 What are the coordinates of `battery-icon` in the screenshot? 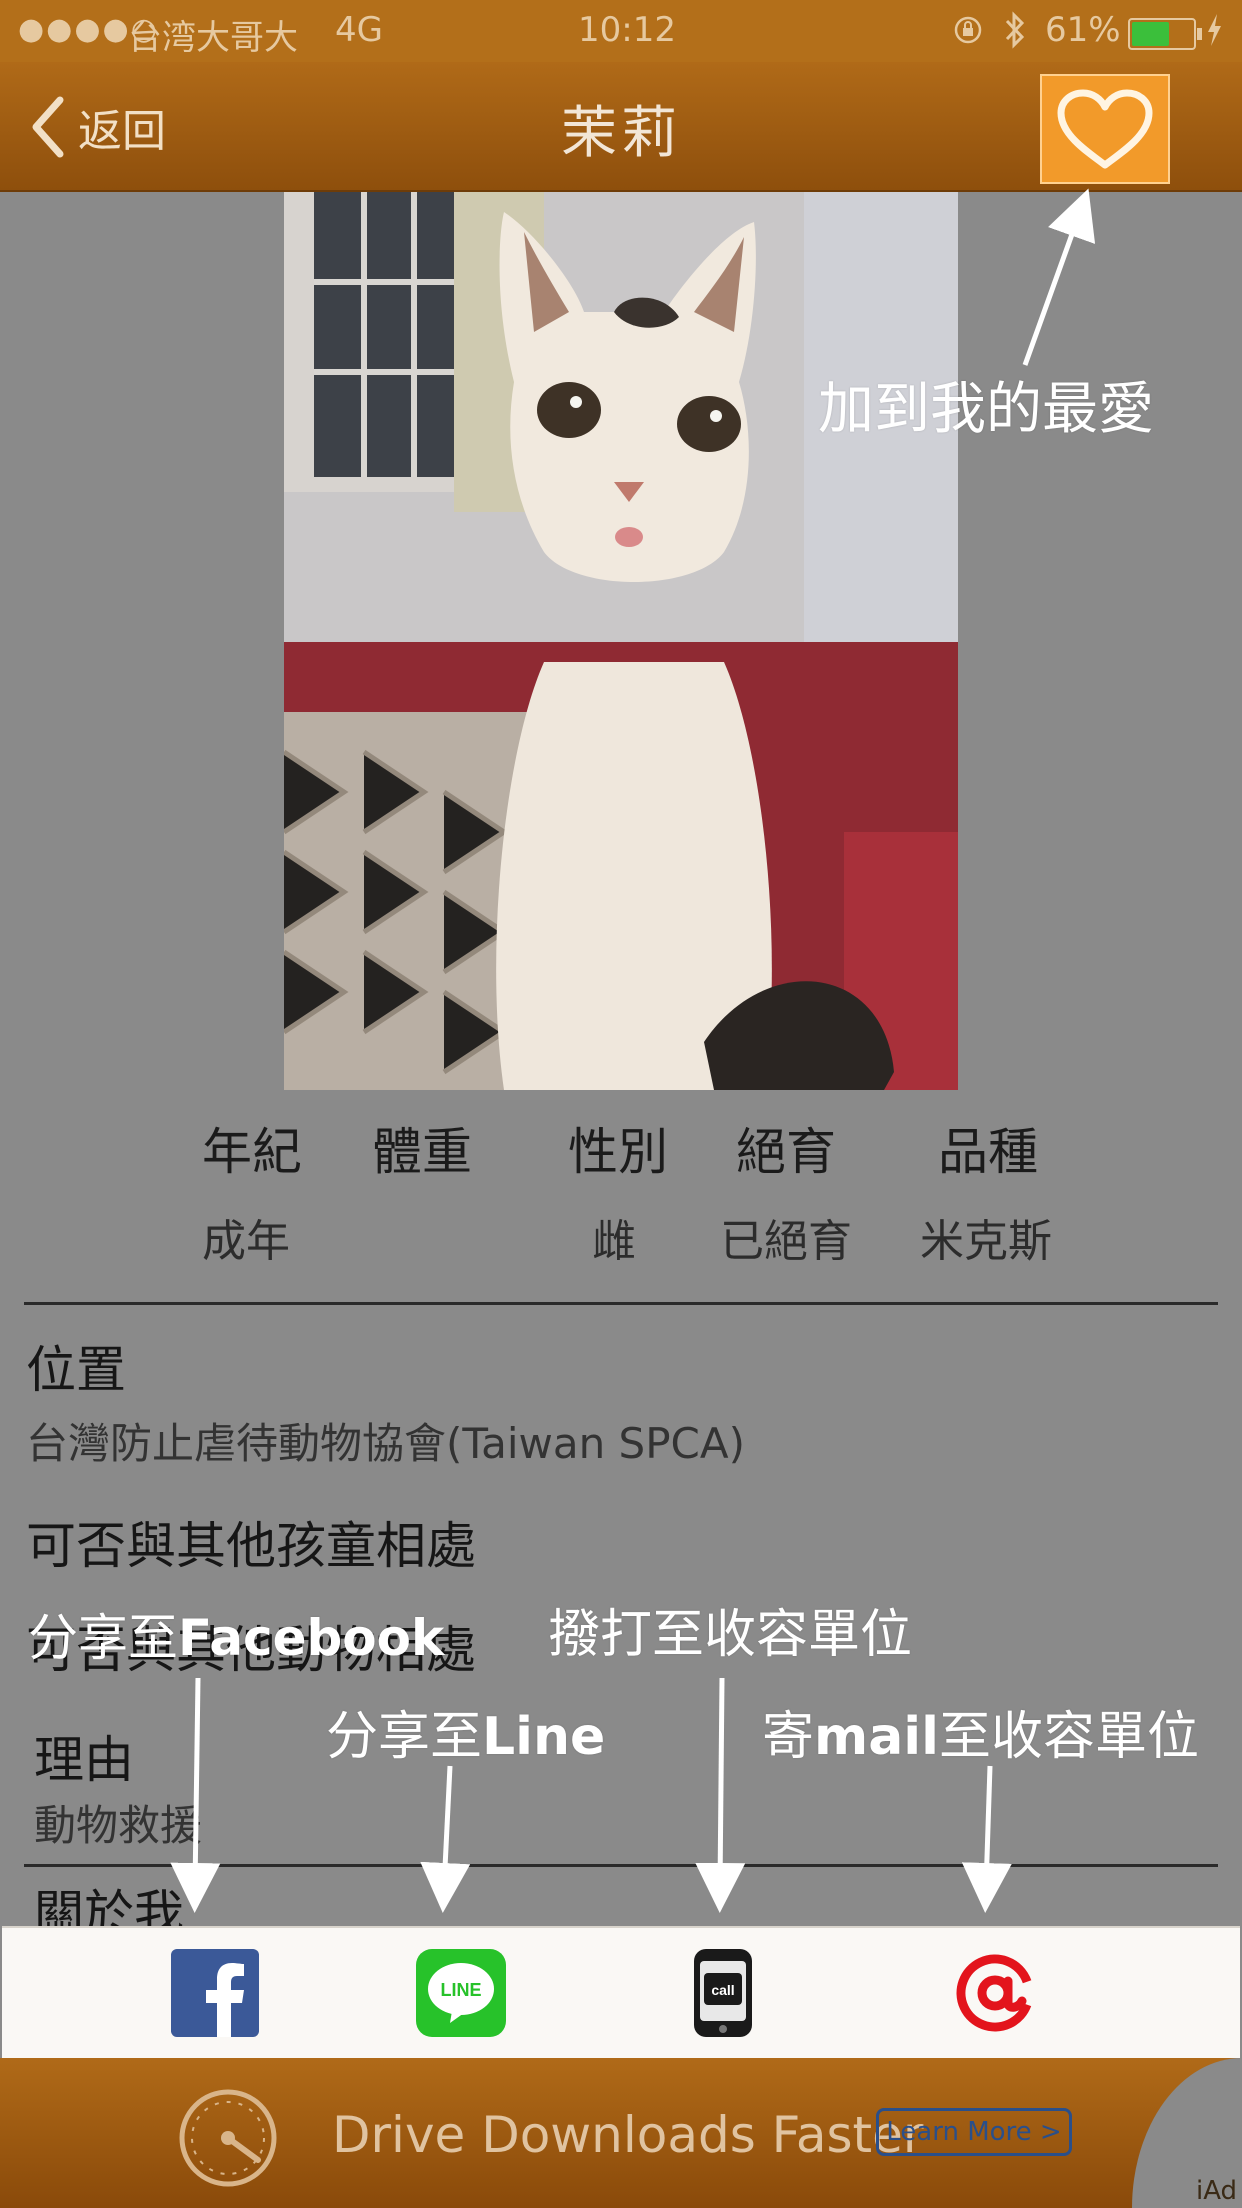 It's located at (1165, 34).